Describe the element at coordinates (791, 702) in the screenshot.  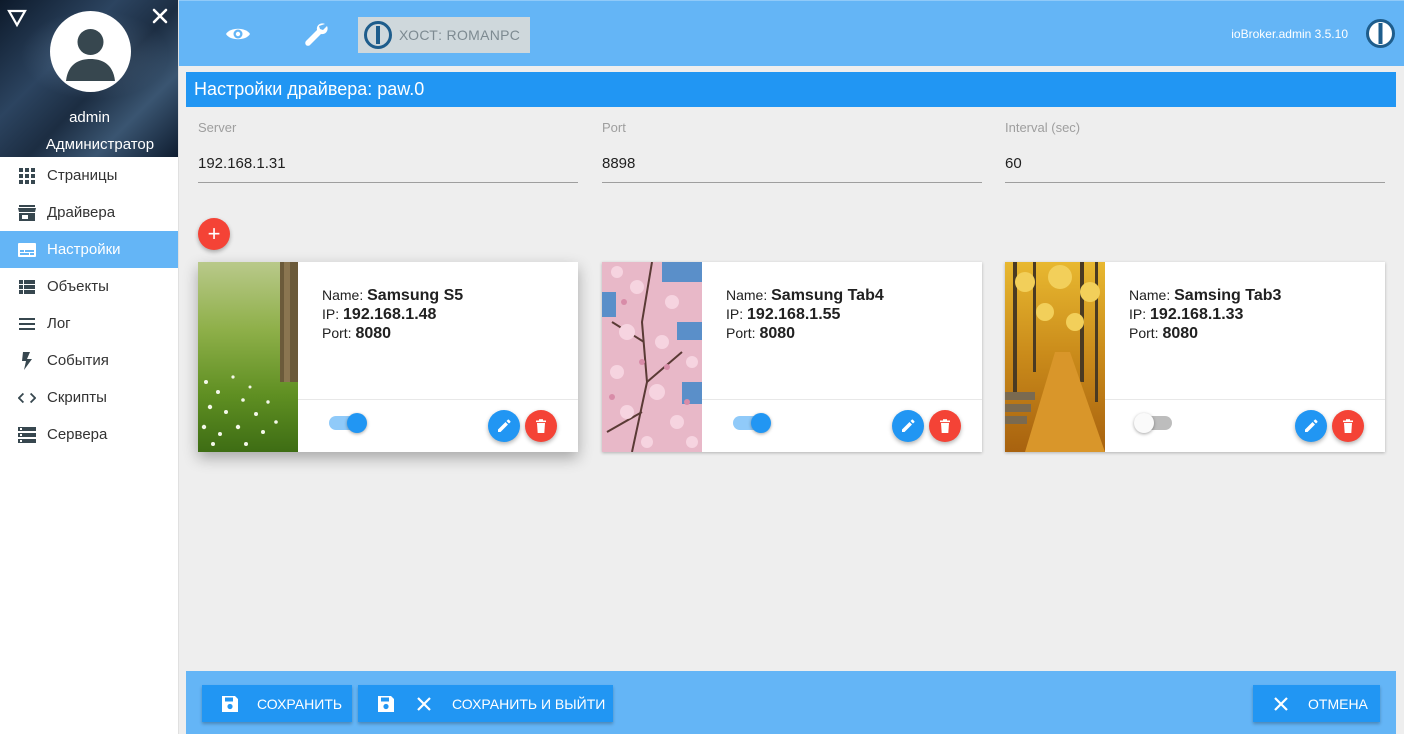
I see `bottom-action-bar: СОХРАНИТЬ СОХРАНИТЬ И ВЫЙТИ ОТМЕНА` at that location.